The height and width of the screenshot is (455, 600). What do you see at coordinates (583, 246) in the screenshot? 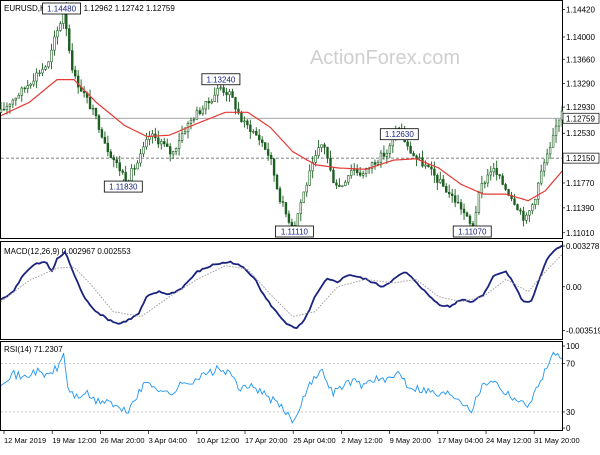
I see `macd-y-tick-label: 0.003278` at bounding box center [583, 246].